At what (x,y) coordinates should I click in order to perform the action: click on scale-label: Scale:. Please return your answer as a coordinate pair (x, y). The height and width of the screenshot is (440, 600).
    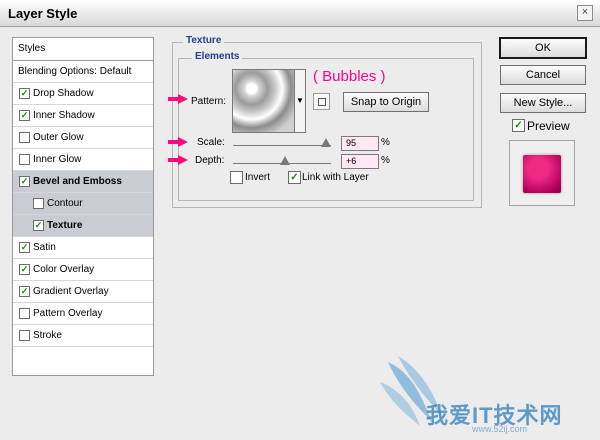
    Looking at the image, I should click on (211, 142).